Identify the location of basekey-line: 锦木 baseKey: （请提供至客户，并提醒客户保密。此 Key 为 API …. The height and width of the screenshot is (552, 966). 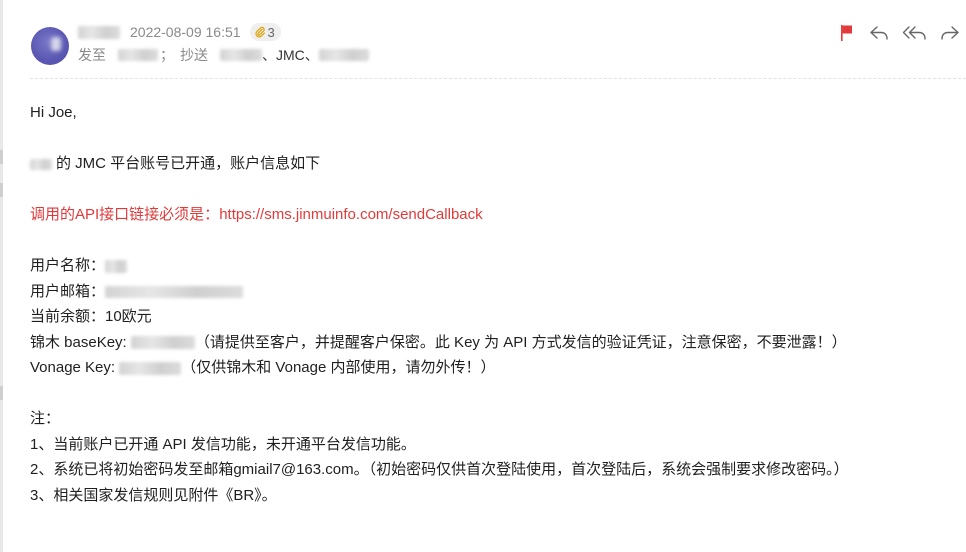
(439, 343).